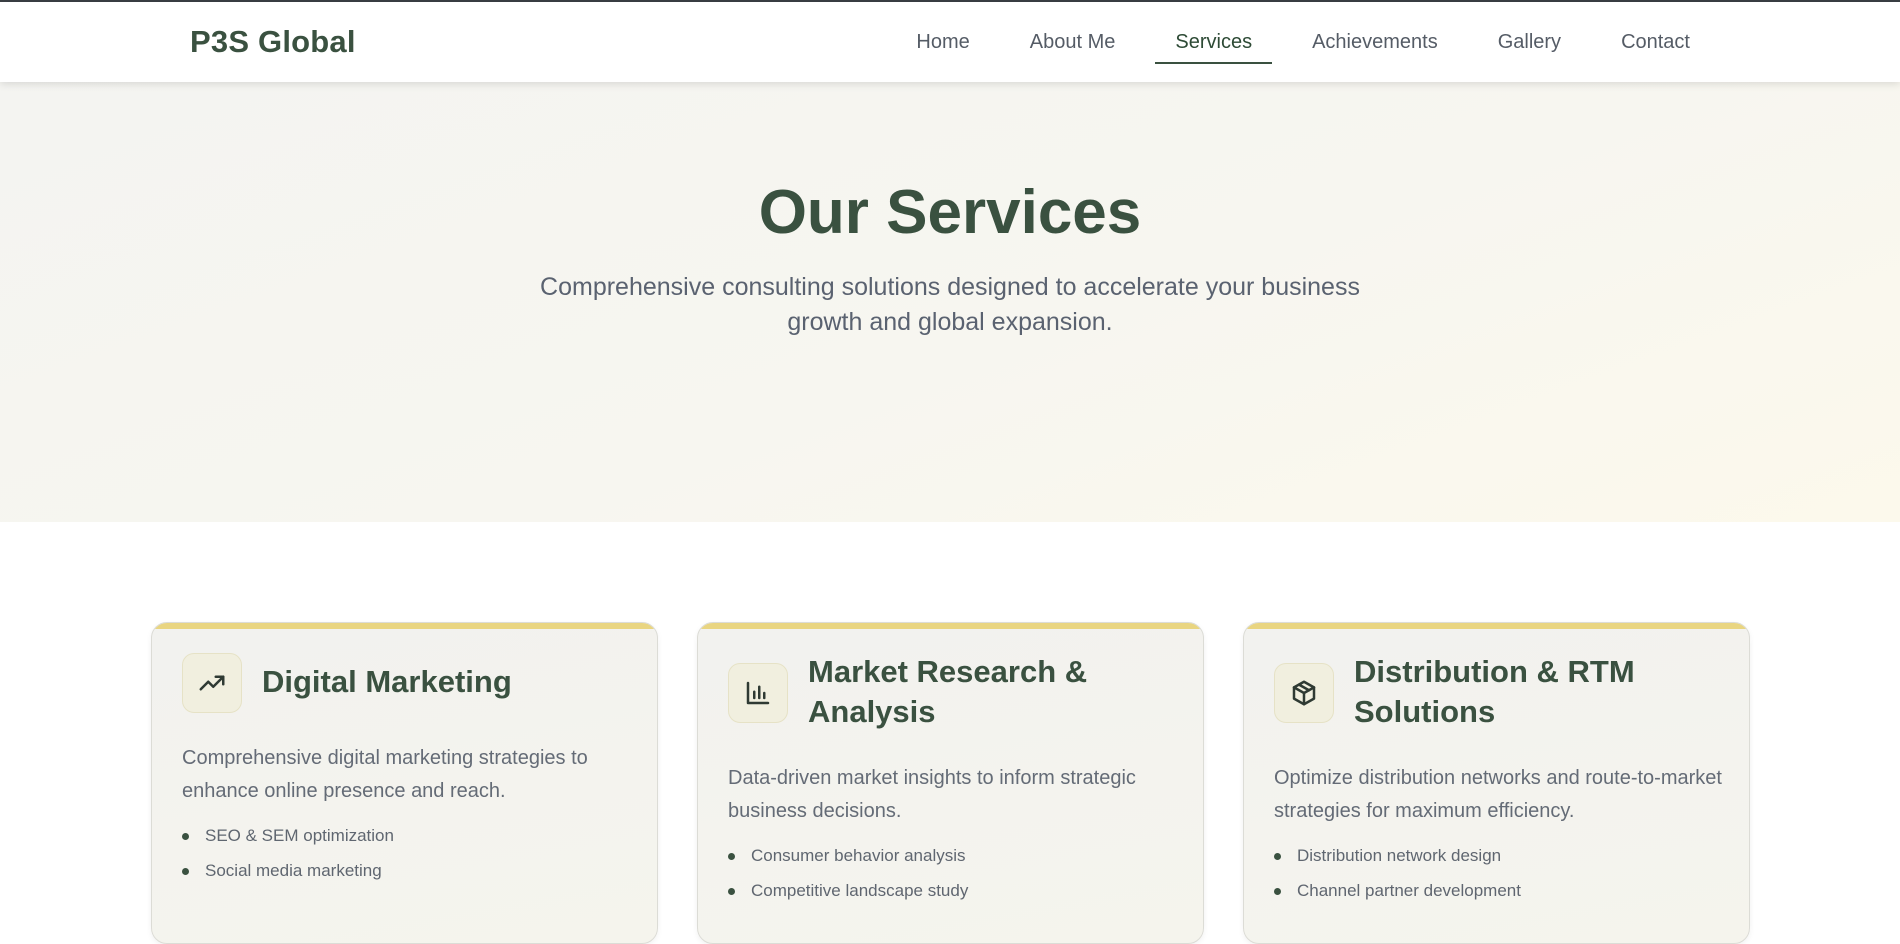 This screenshot has height=944, width=1900. I want to click on nav-contact: Contact, so click(1655, 42).